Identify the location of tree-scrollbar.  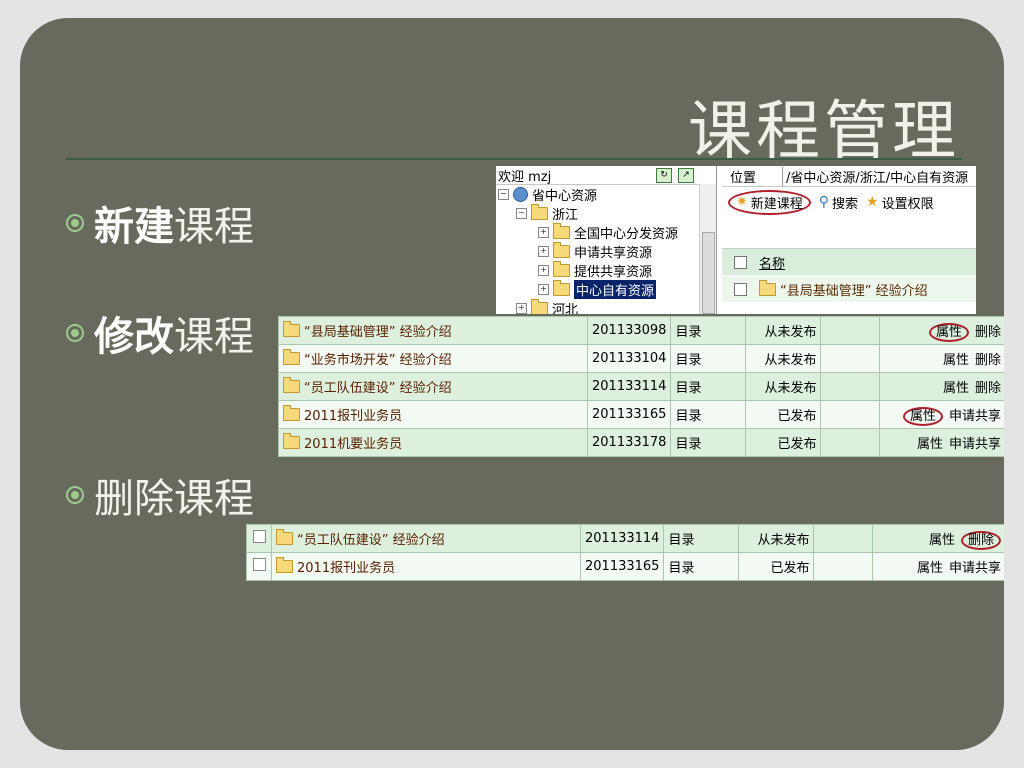
(707, 249).